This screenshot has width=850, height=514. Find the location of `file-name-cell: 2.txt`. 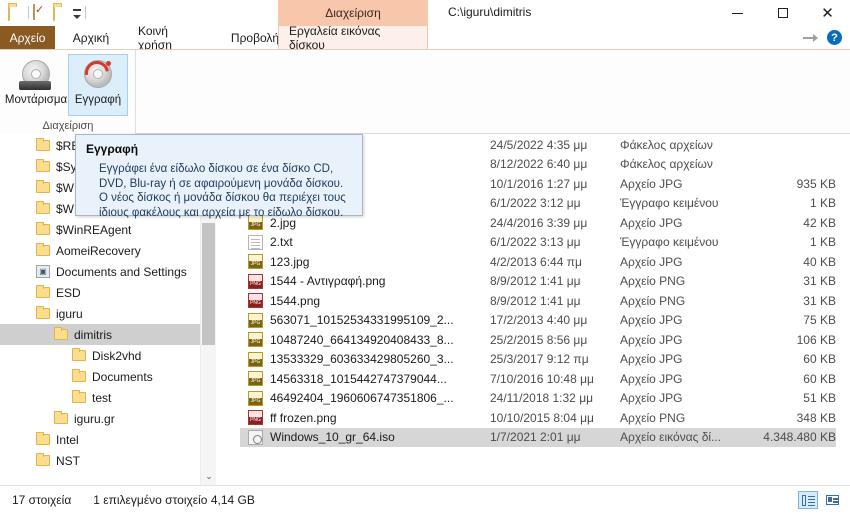

file-name-cell: 2.txt is located at coordinates (365, 242).